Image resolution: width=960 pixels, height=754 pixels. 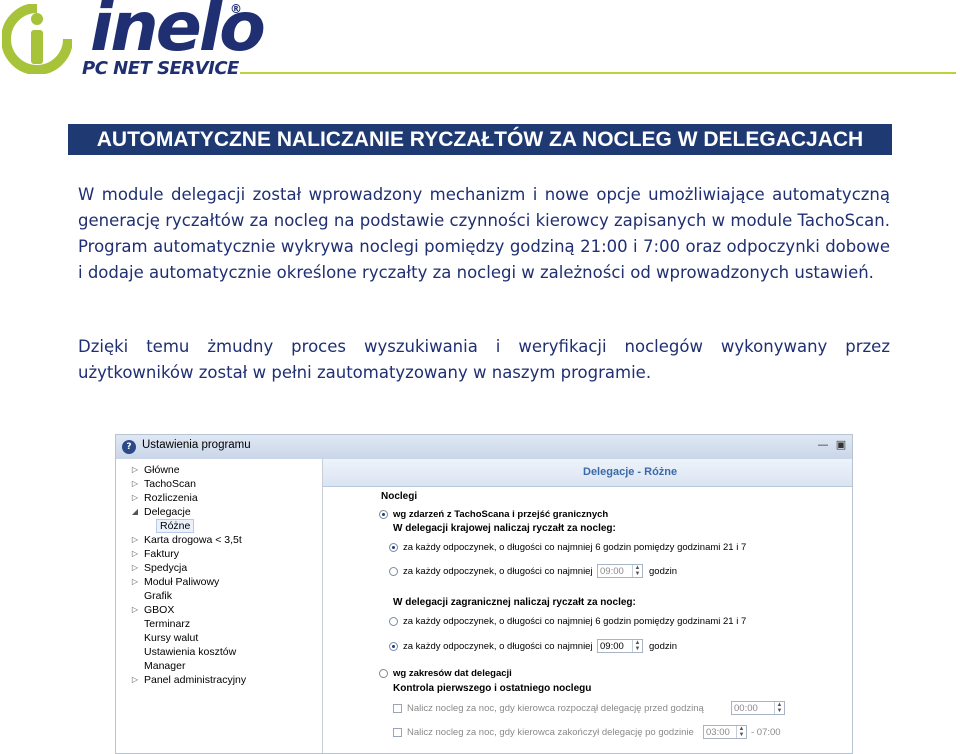 What do you see at coordinates (620, 571) in the screenshot?
I see `domestic-hours-input: 09:00 ▲ ▼` at bounding box center [620, 571].